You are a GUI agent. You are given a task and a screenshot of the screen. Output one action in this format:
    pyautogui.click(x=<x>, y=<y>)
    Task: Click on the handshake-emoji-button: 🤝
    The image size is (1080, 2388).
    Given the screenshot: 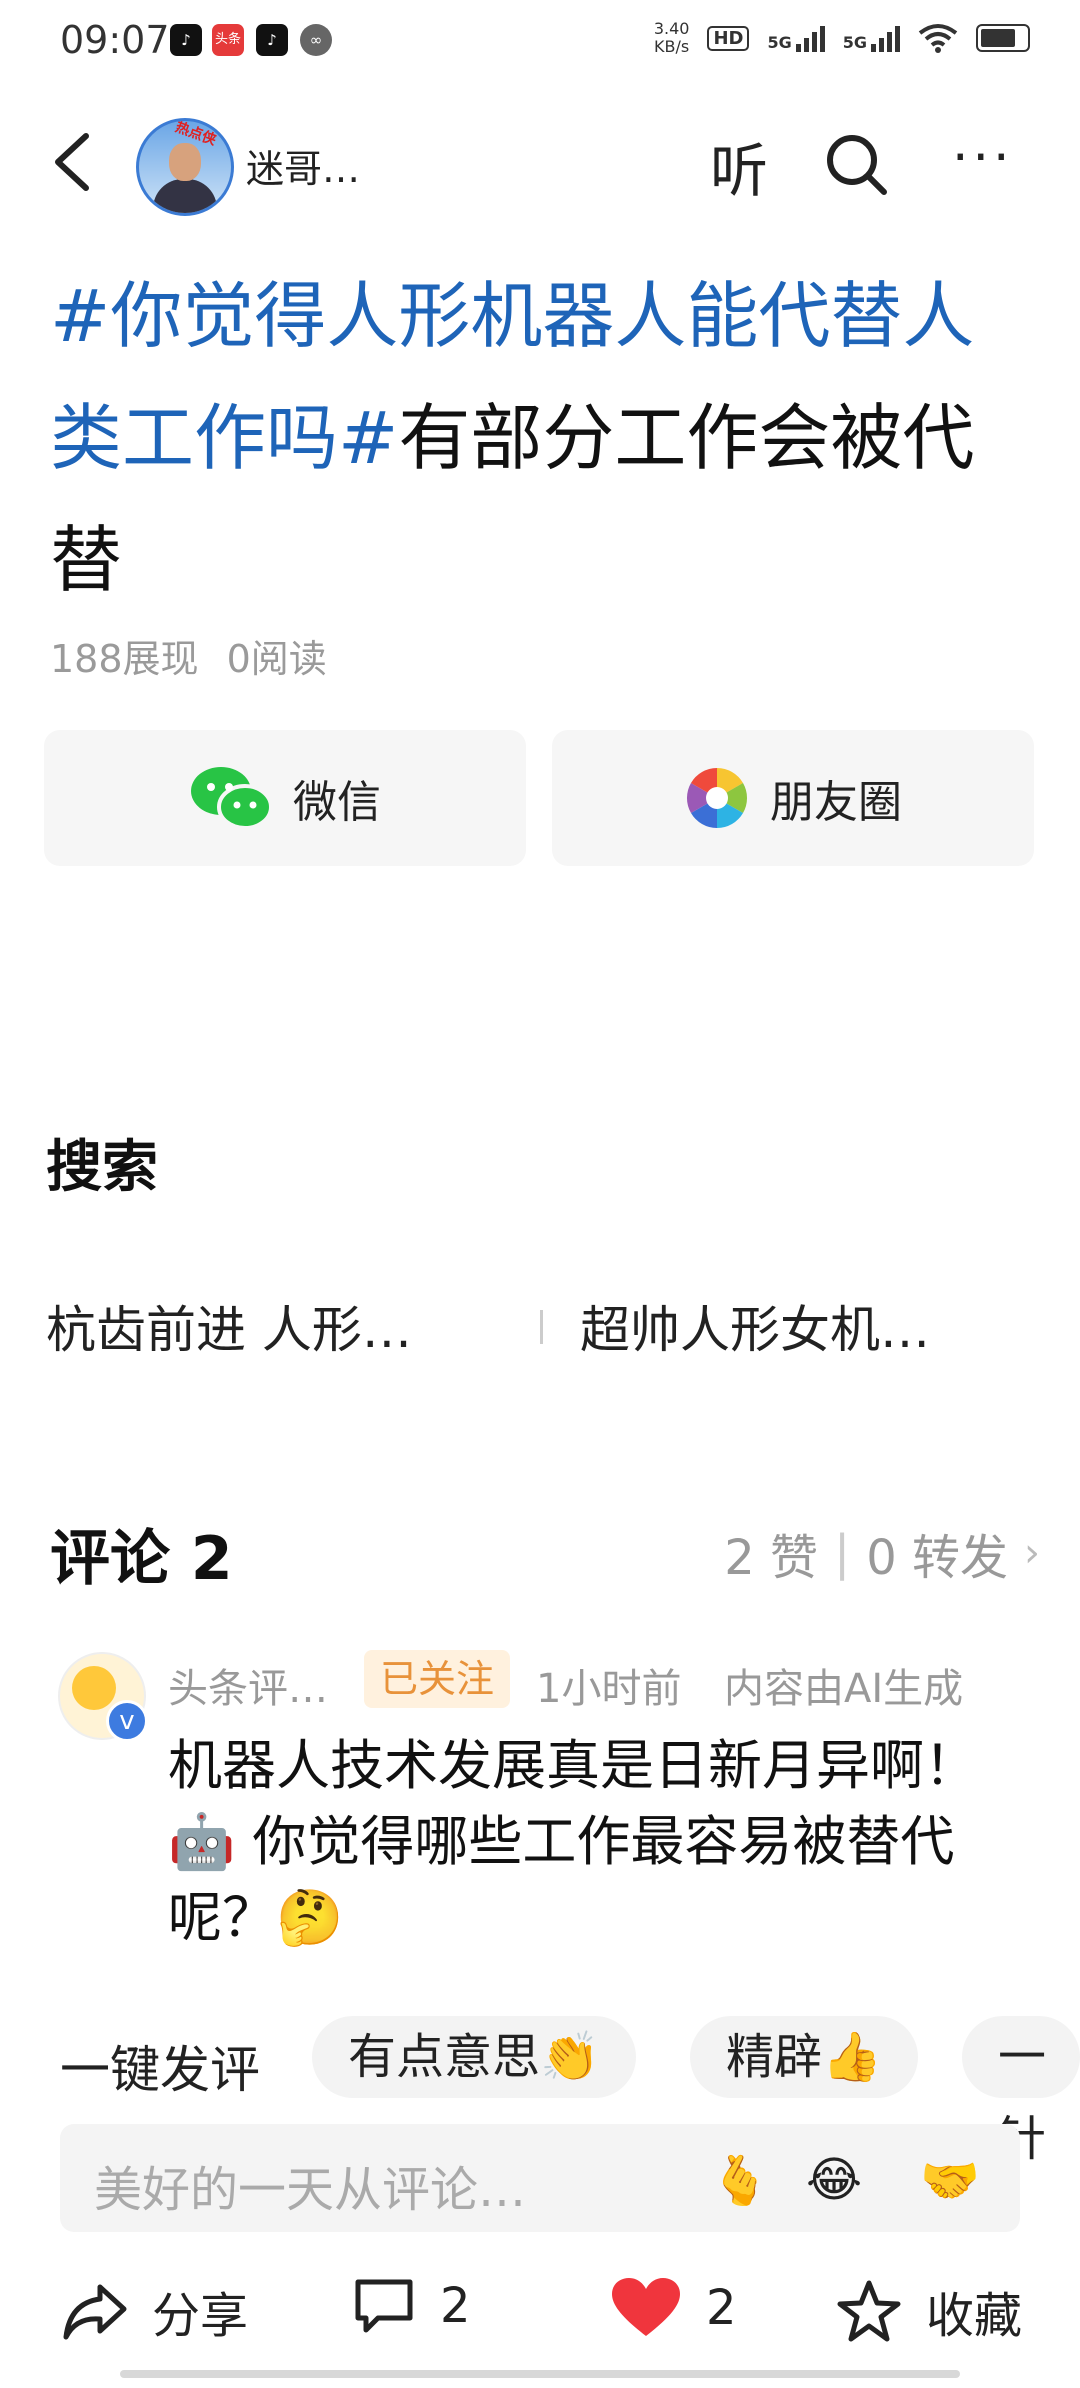 What is the action you would take?
    pyautogui.click(x=950, y=2180)
    